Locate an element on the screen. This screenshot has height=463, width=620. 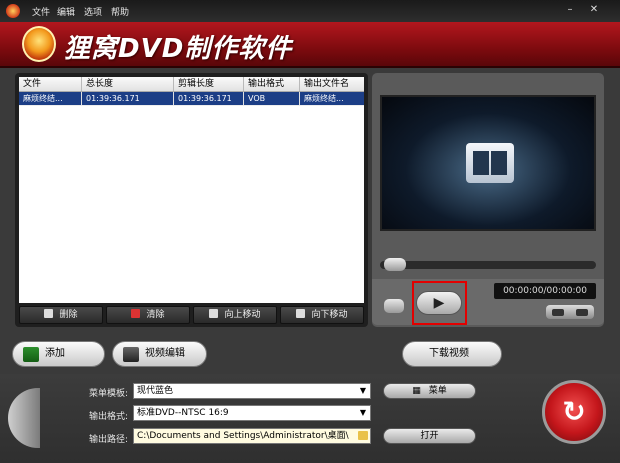
menu-options: 选项 is located at coordinates (93, 11).